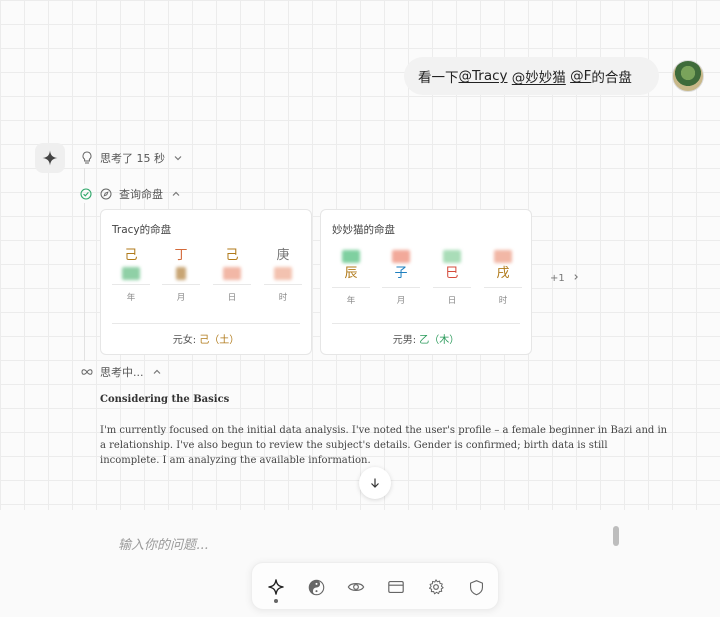 Image resolution: width=720 pixels, height=617 pixels. What do you see at coordinates (219, 340) in the screenshot?
I see `day-master-value: 己（土）` at bounding box center [219, 340].